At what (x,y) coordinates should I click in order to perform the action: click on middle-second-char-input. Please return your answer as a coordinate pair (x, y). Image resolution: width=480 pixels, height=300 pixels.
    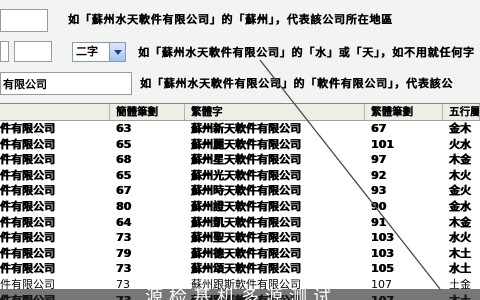
    Looking at the image, I should click on (33, 51).